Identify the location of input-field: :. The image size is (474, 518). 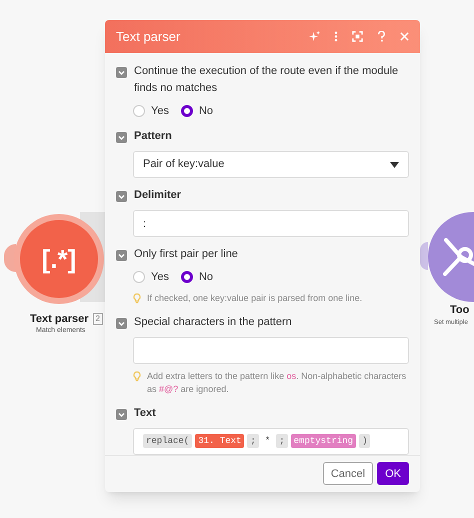
(271, 224).